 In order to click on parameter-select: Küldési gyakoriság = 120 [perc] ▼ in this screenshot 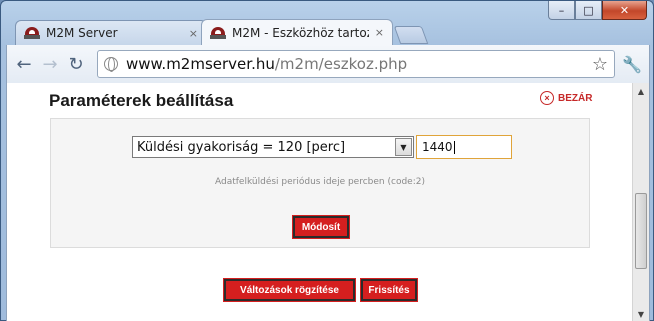, I will do `click(273, 147)`.